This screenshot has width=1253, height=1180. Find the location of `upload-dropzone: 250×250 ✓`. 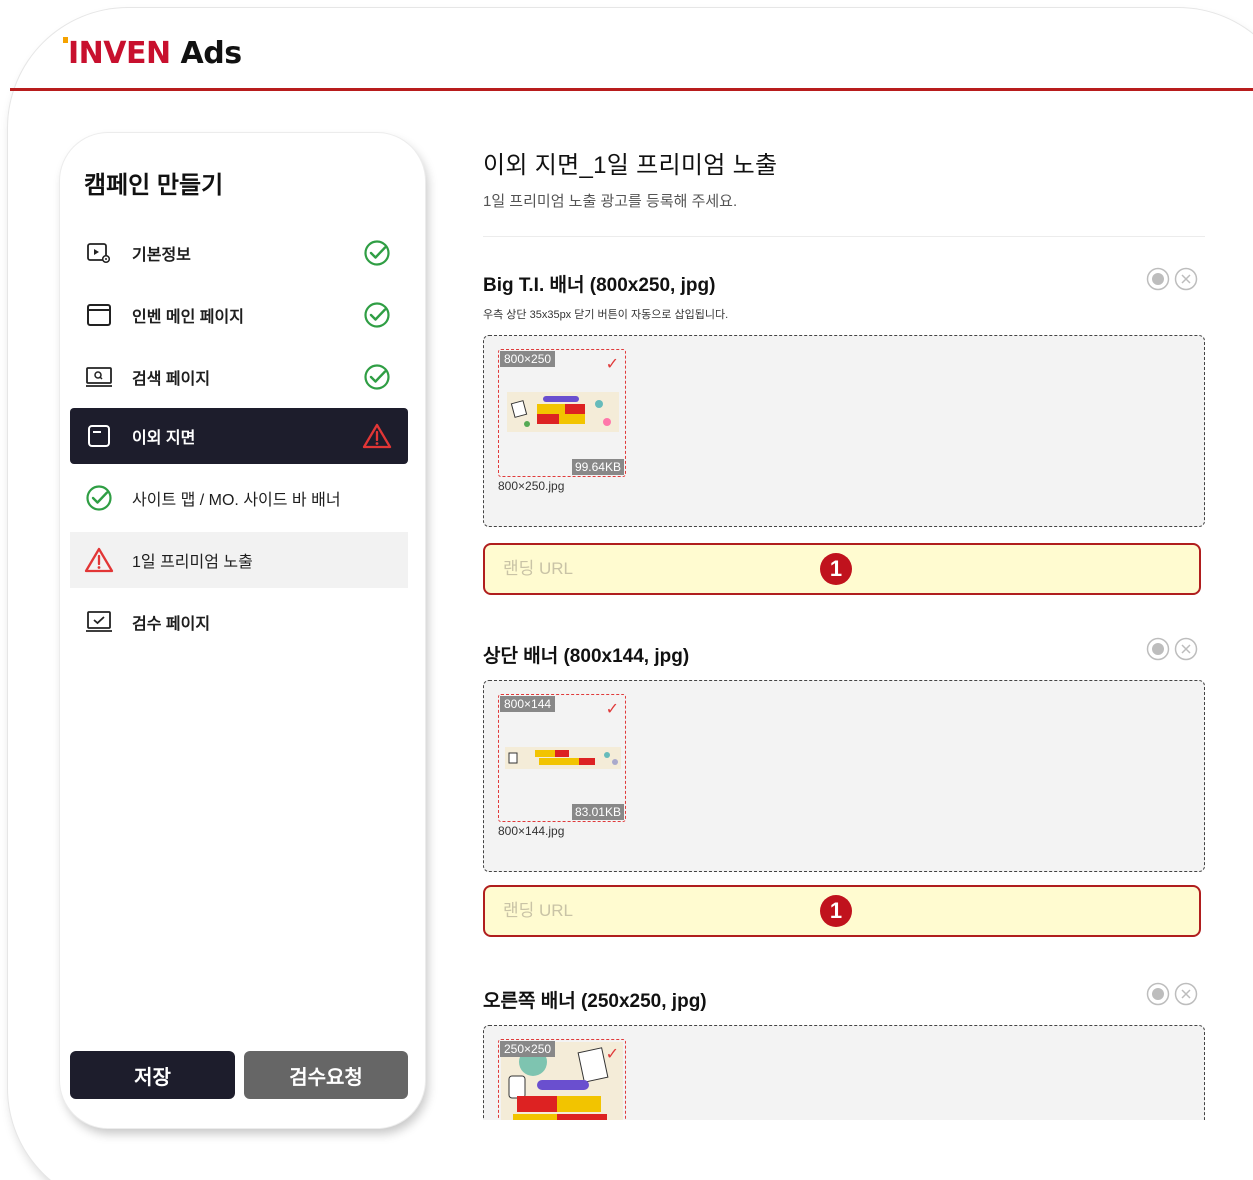

upload-dropzone: 250×250 ✓ is located at coordinates (844, 1072).